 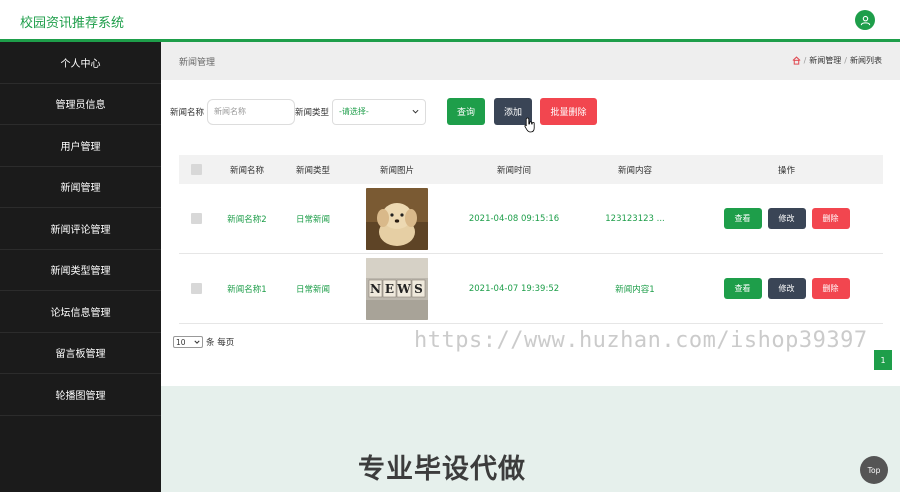 I want to click on news-name-input: 新闻名称, so click(x=251, y=111).